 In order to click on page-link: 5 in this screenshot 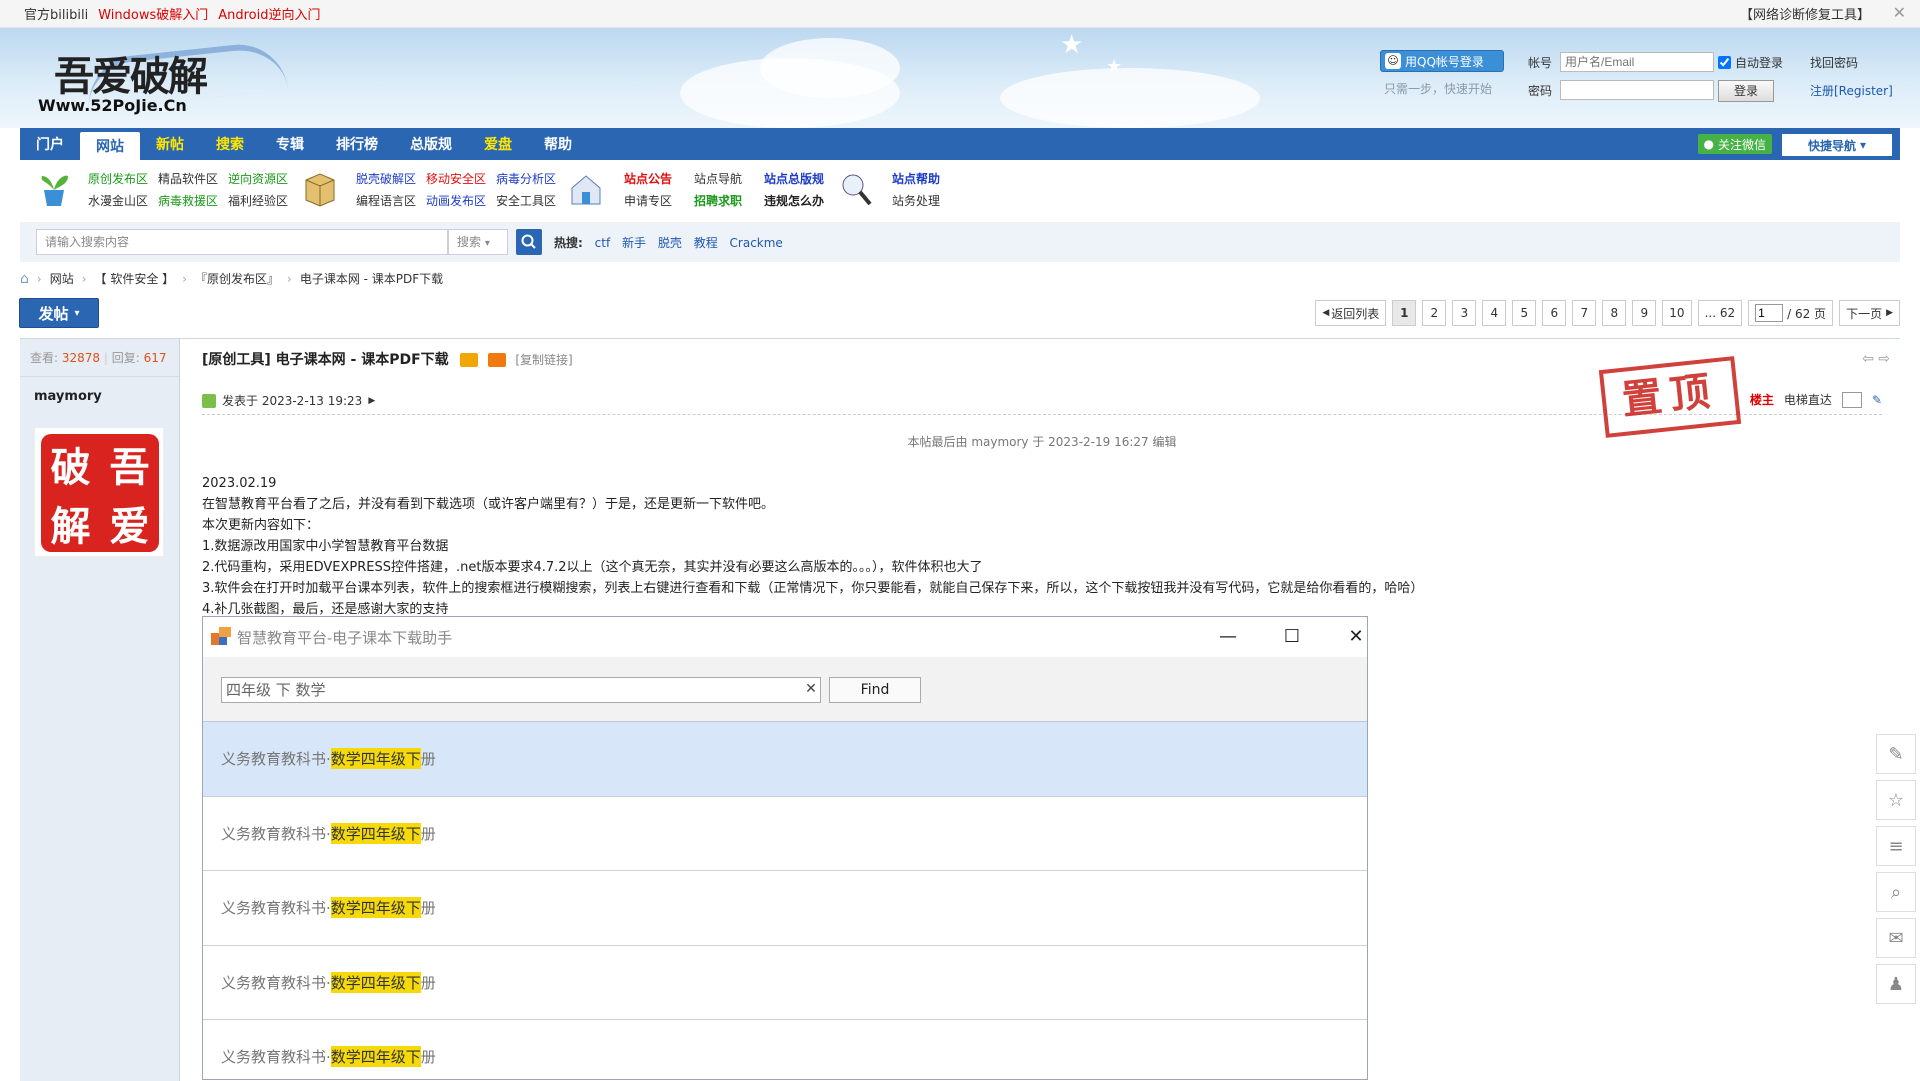, I will do `click(1524, 313)`.